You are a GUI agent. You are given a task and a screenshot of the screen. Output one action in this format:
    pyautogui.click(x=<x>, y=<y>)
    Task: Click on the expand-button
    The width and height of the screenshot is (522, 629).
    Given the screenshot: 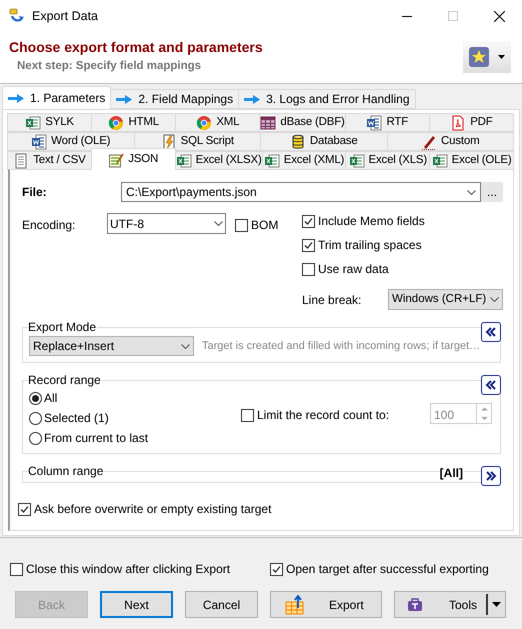 What is the action you would take?
    pyautogui.click(x=491, y=476)
    